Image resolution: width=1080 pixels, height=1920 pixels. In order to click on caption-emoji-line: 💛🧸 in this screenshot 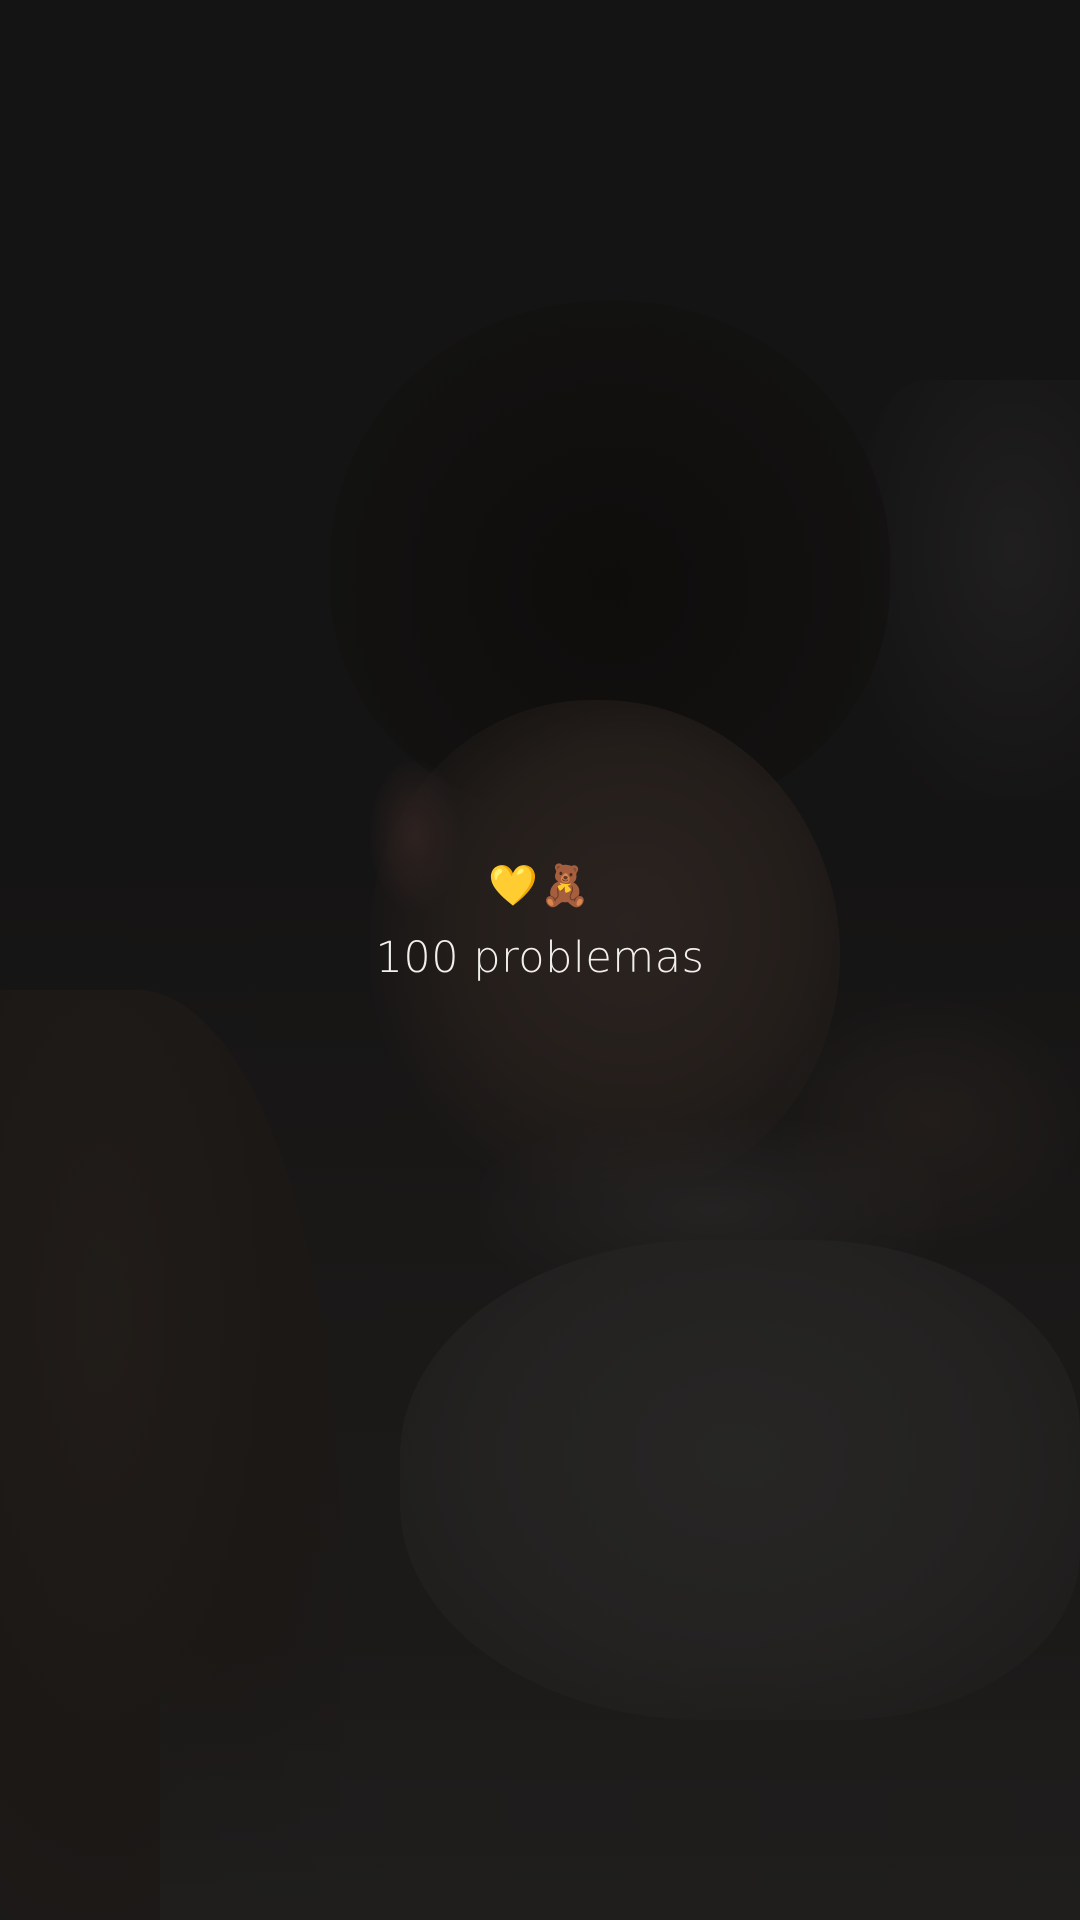, I will do `click(540, 886)`.